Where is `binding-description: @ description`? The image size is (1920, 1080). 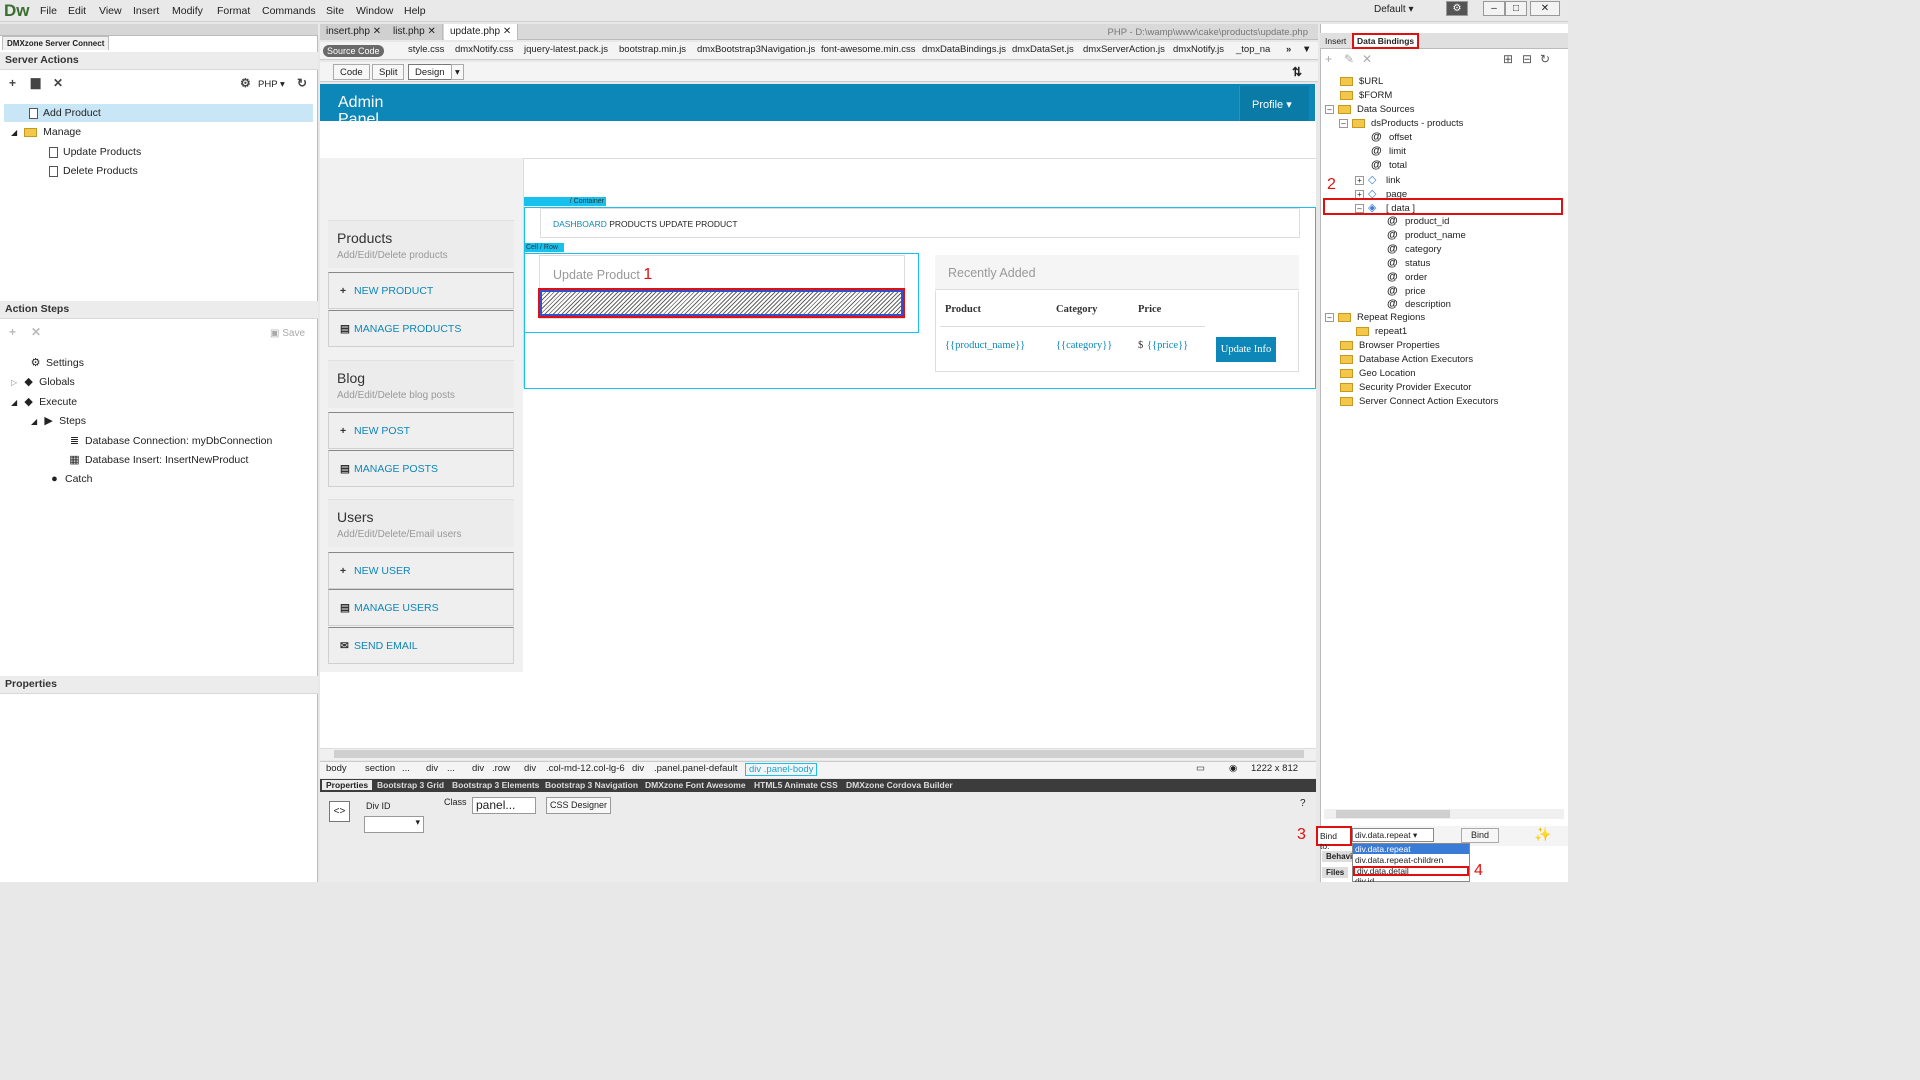
binding-description: @ description is located at coordinates (1419, 304).